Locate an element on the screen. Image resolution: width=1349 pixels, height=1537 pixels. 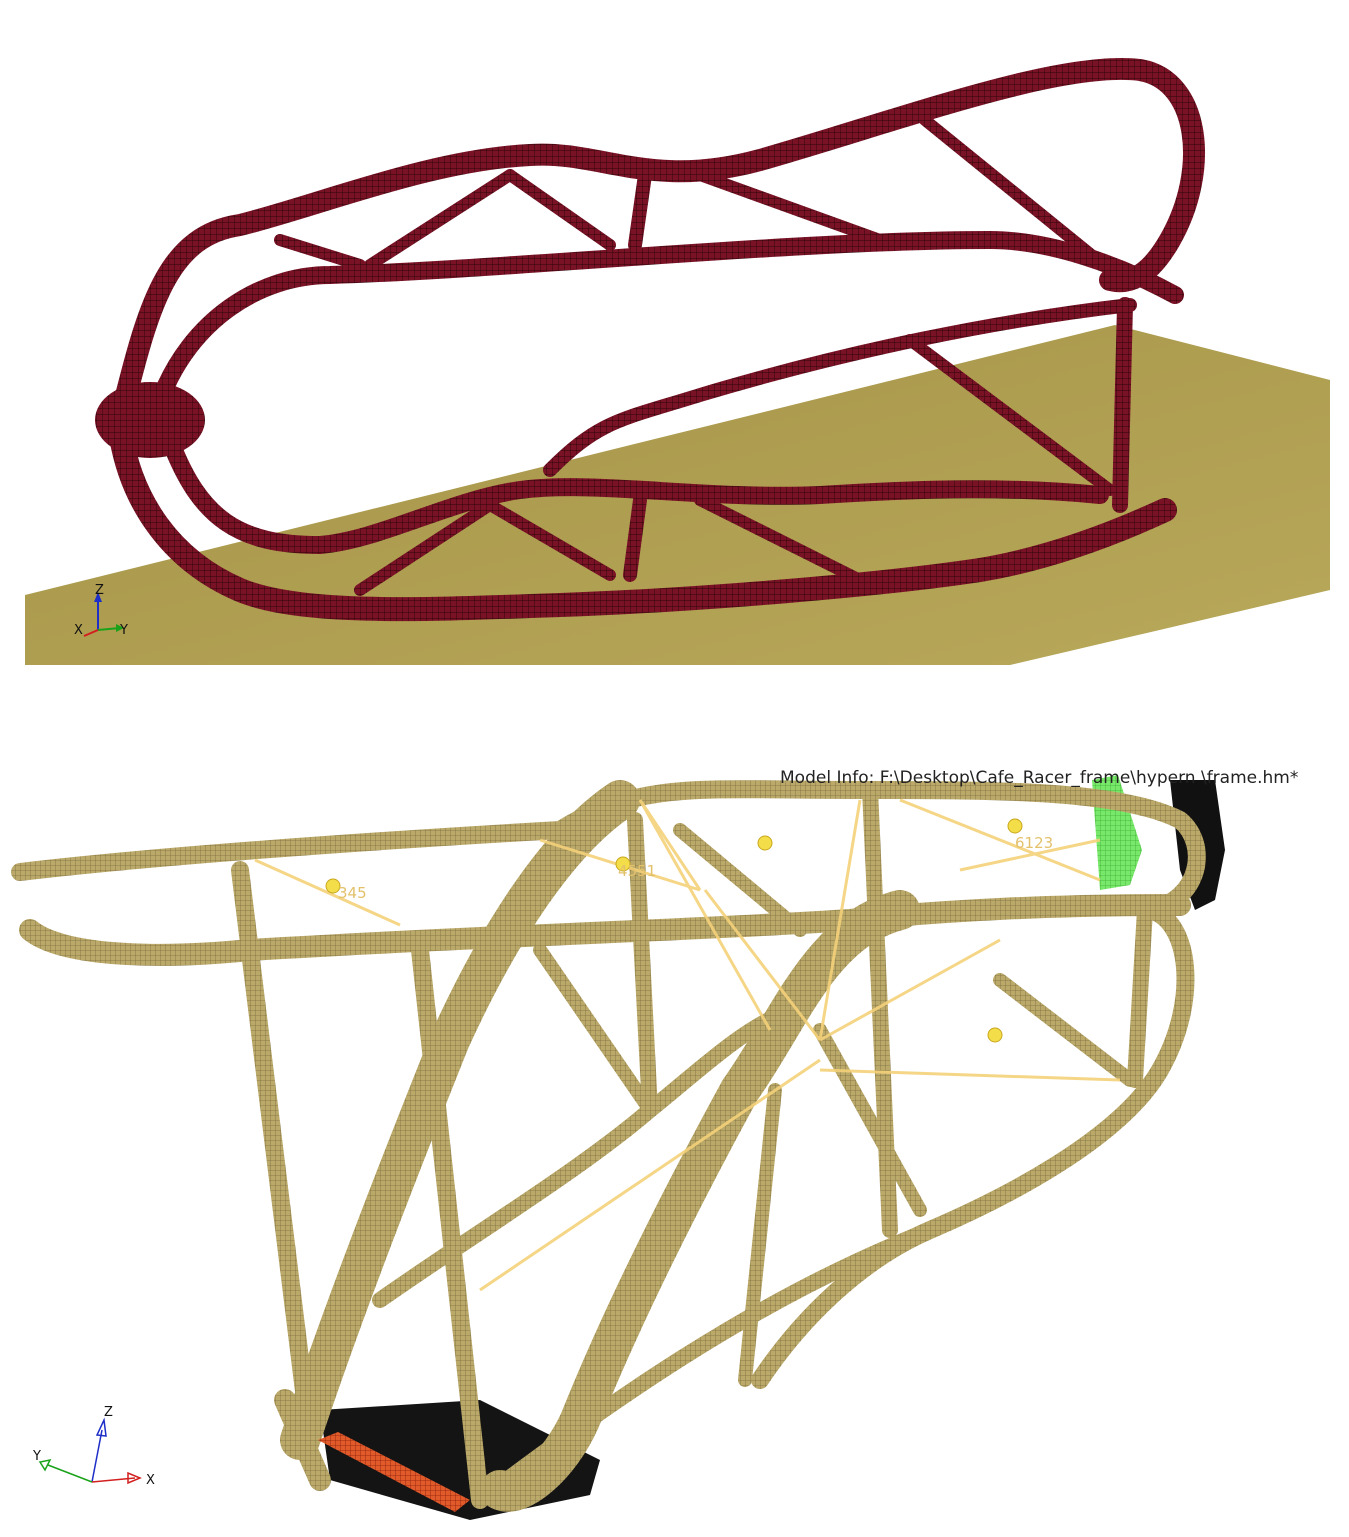
frame-down-tube-right is located at coordinates (700, 1201).